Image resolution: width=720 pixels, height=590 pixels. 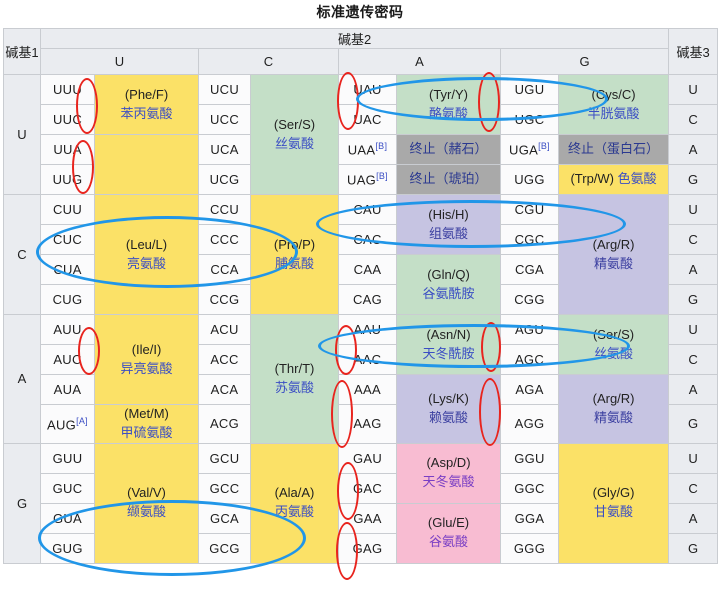 What do you see at coordinates (119, 61) in the screenshot?
I see `header-col-u: U` at bounding box center [119, 61].